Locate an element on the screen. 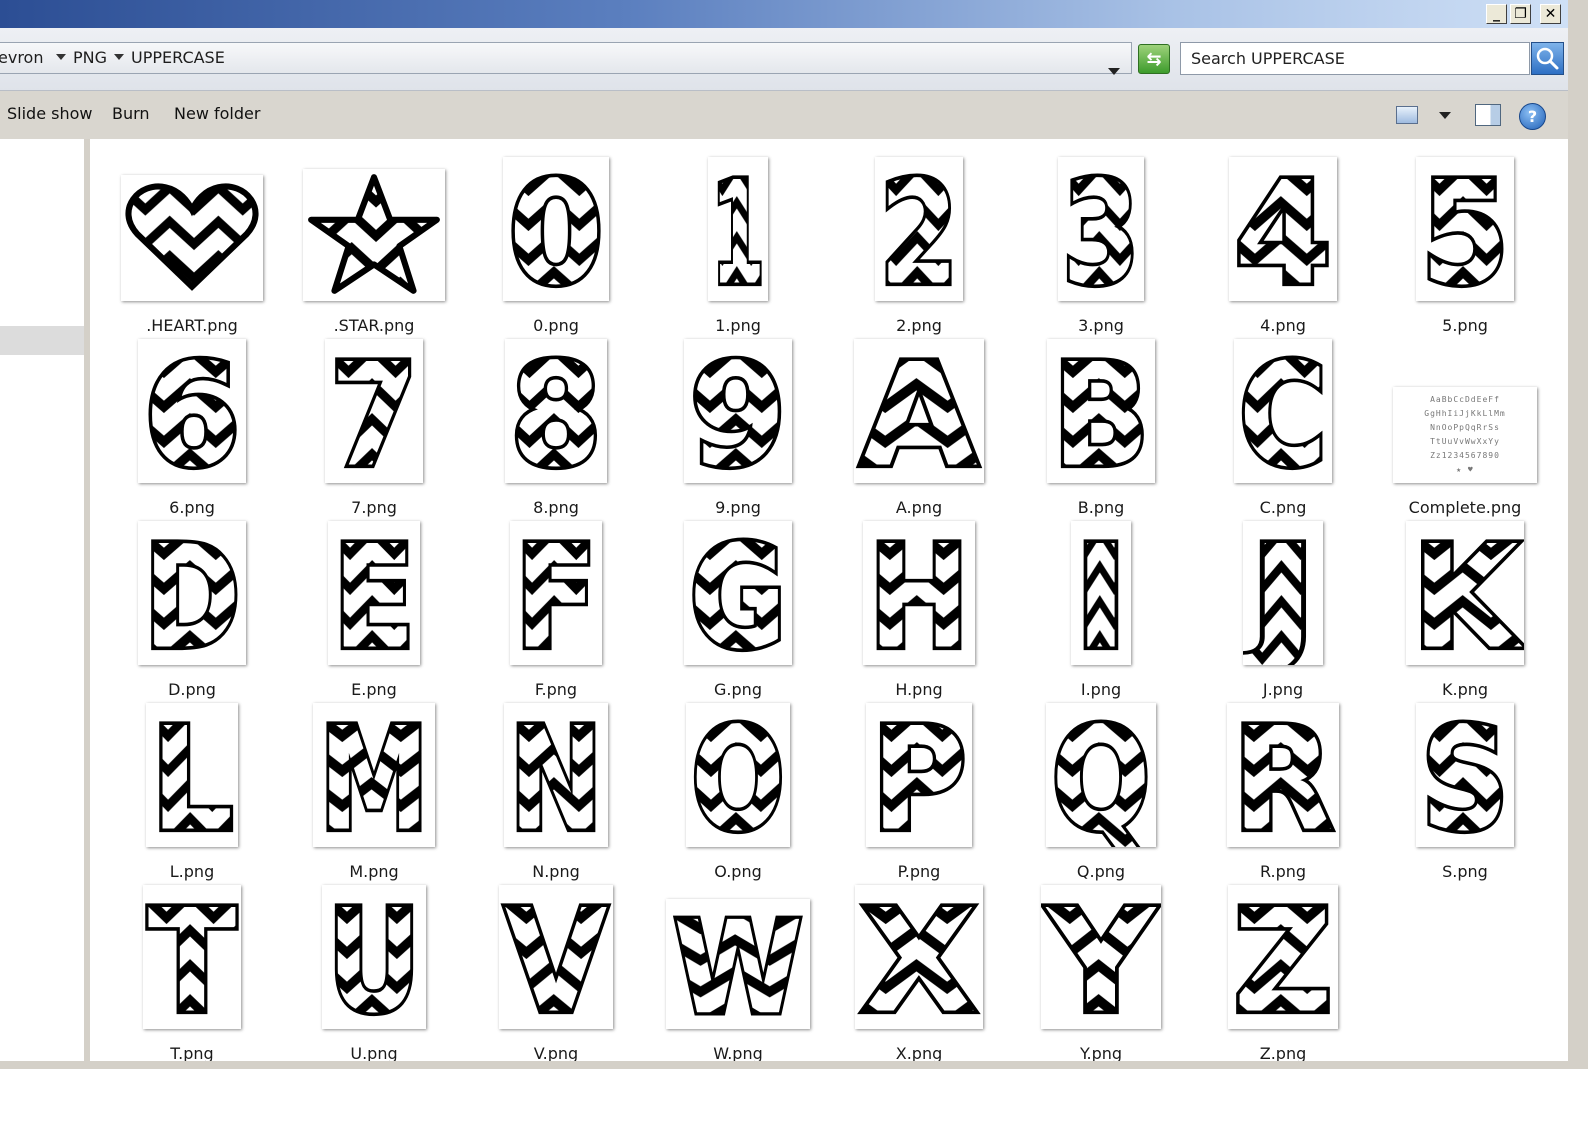 This screenshot has width=1588, height=1128. file-name-label: 8.png is located at coordinates (556, 507).